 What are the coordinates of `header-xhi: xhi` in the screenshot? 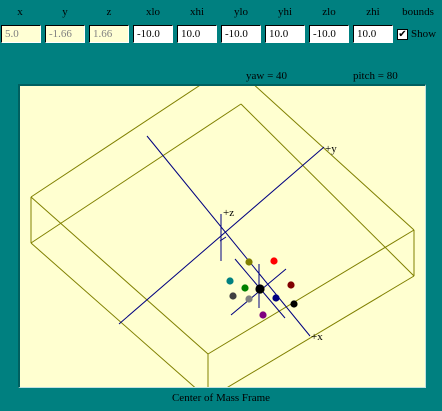 It's located at (197, 12).